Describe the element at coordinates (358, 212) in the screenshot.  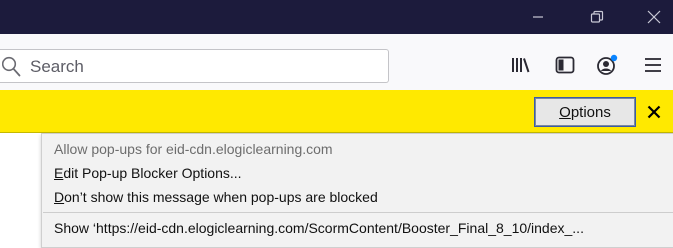
I see `menu-separator` at that location.